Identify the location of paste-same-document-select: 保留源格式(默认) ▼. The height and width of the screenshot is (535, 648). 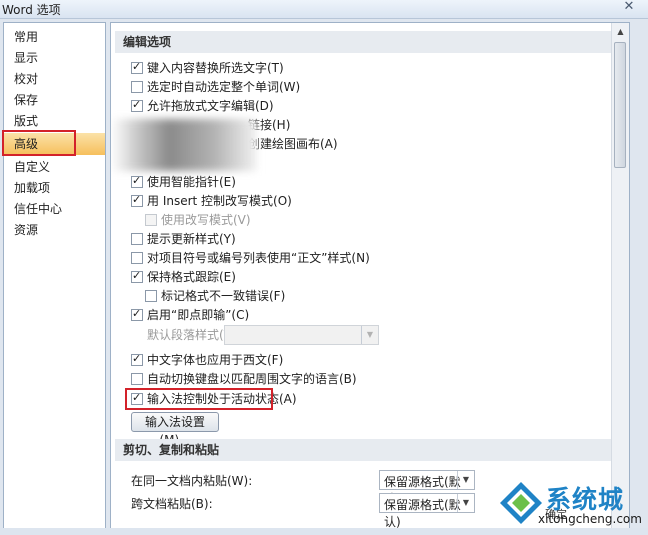
(427, 488).